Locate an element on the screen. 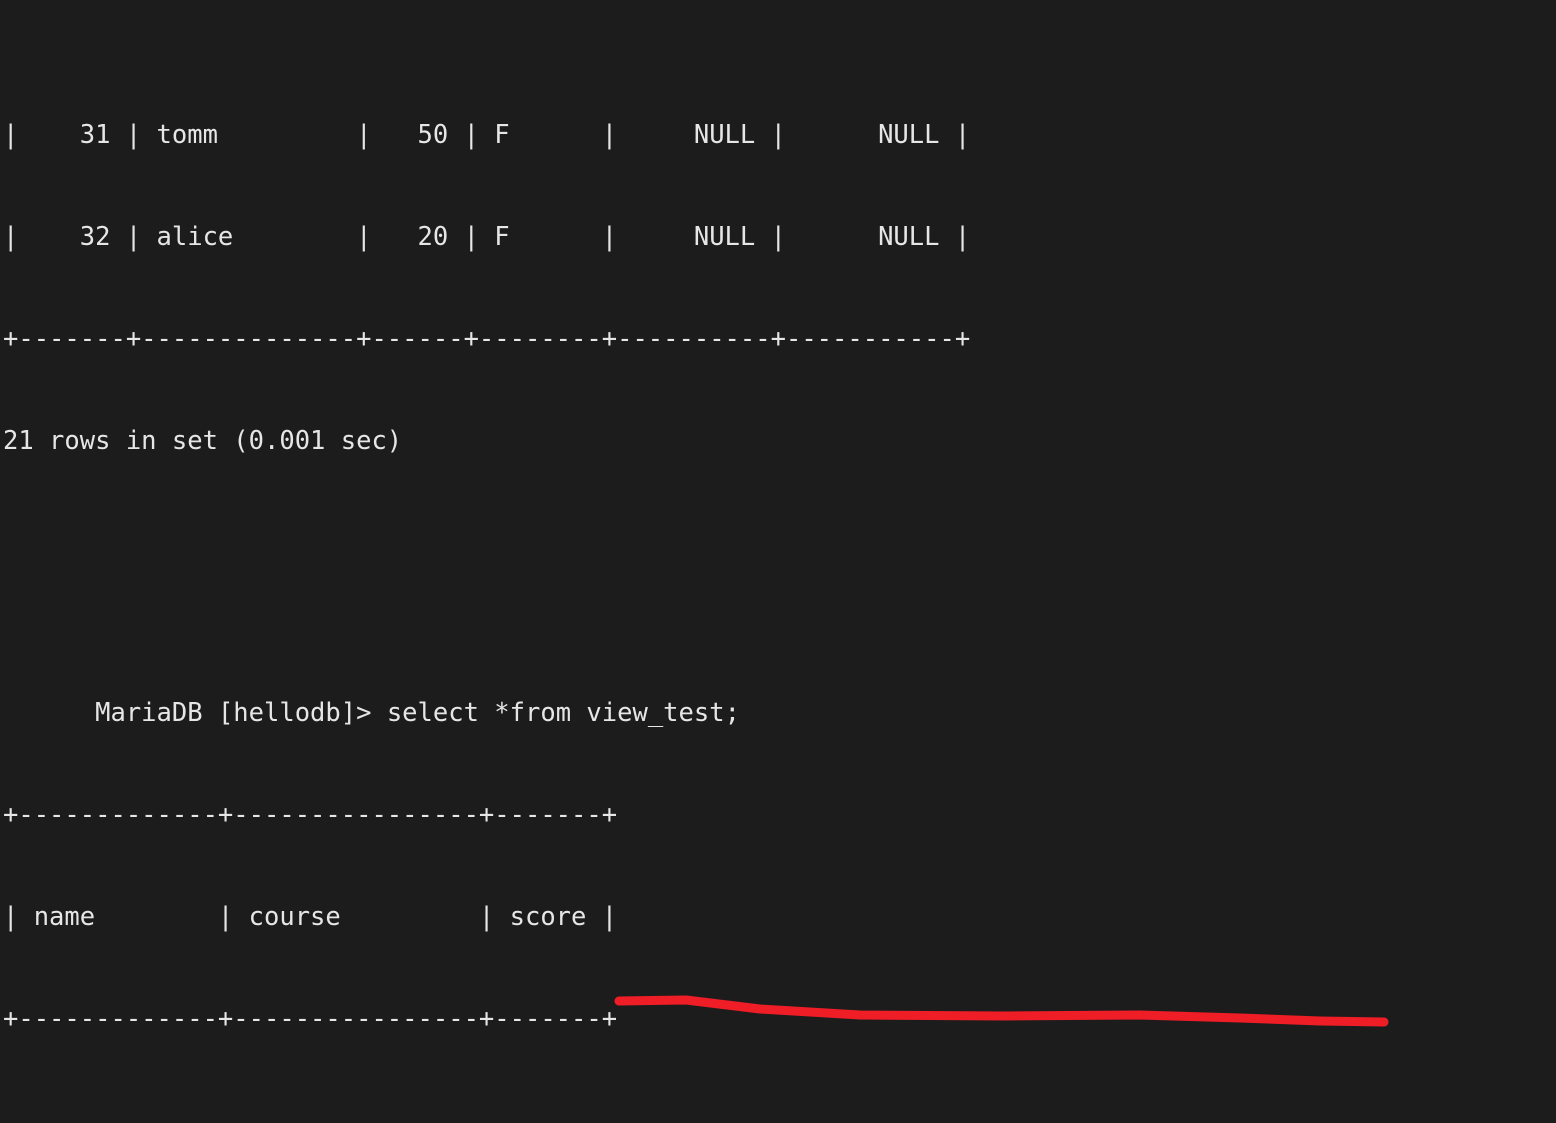 The image size is (1556, 1123). table-row: | 32 | alice | 20 | F | NULL | NULL | is located at coordinates (487, 237).